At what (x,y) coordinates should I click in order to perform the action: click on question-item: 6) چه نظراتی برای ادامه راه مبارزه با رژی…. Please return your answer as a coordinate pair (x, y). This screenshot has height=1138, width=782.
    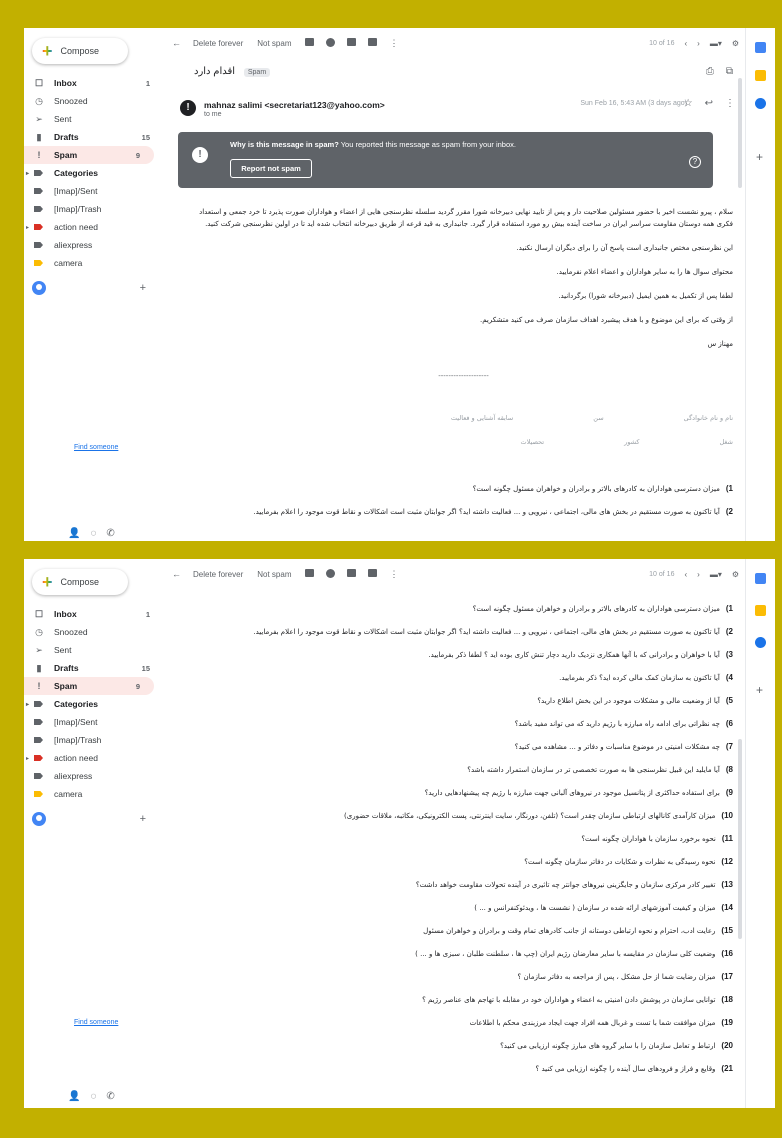
    Looking at the image, I should click on (463, 724).